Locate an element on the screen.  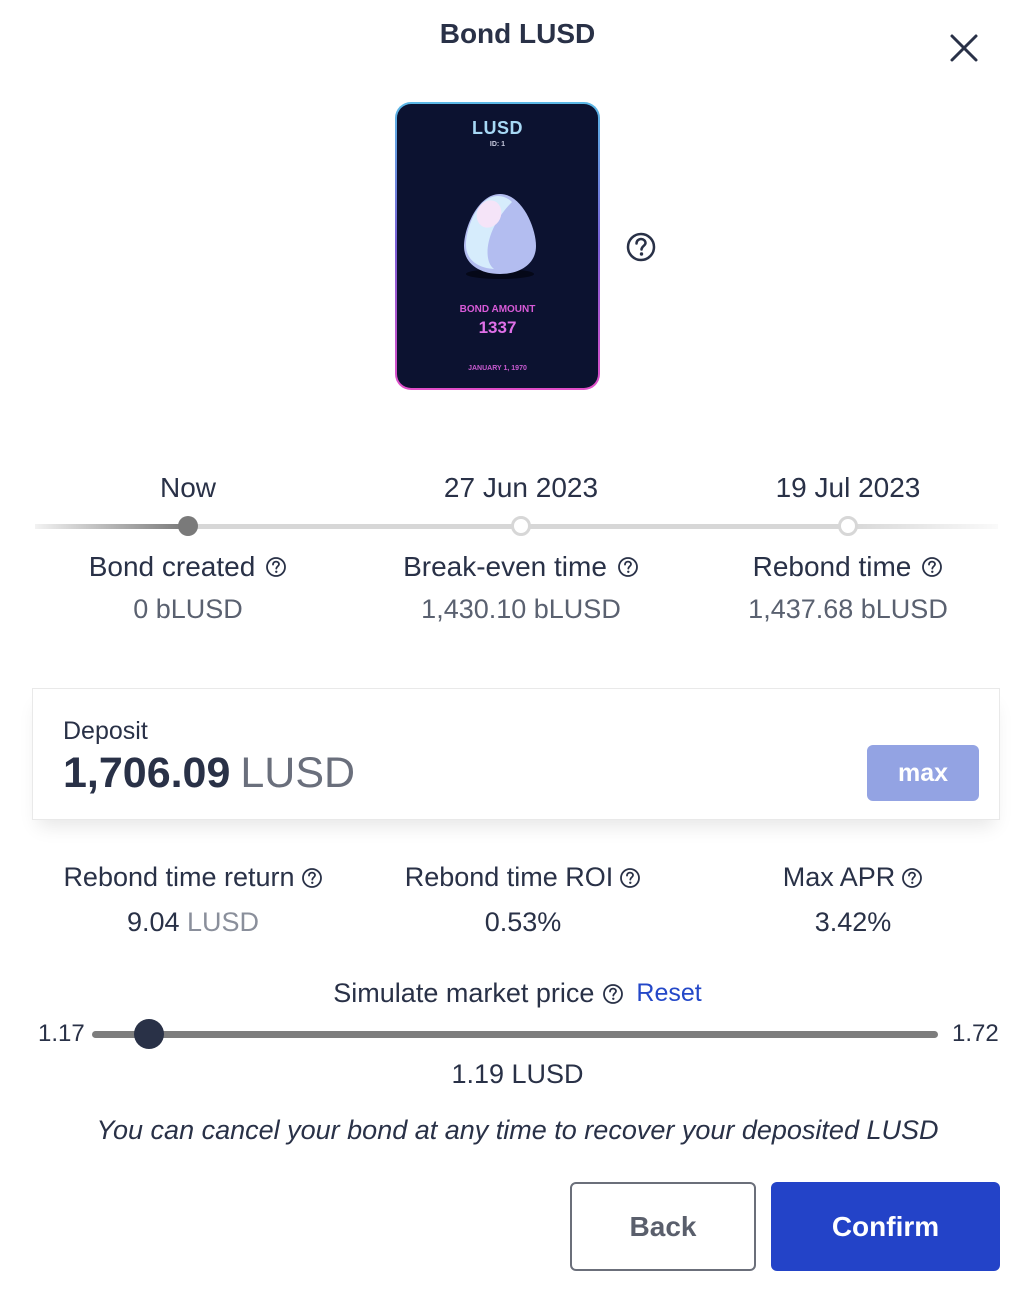
close-icon is located at coordinates (964, 48).